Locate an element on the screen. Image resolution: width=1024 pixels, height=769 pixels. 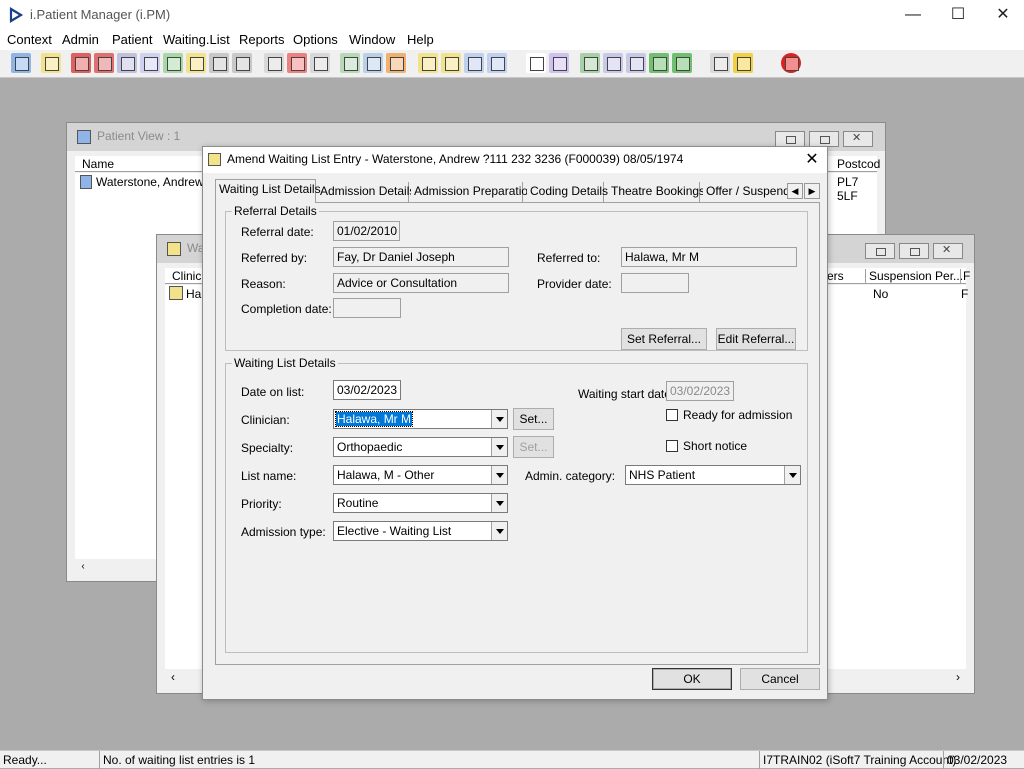
menu-patient: Patient is located at coordinates (132, 39).